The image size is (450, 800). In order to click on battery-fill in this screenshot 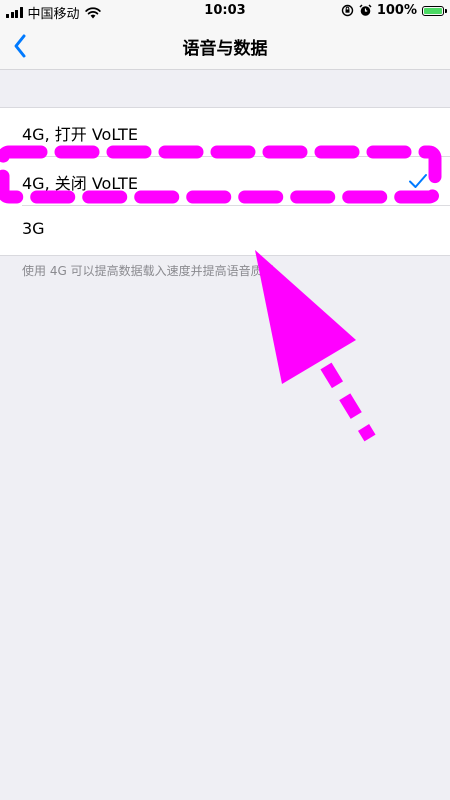, I will do `click(433, 10)`.